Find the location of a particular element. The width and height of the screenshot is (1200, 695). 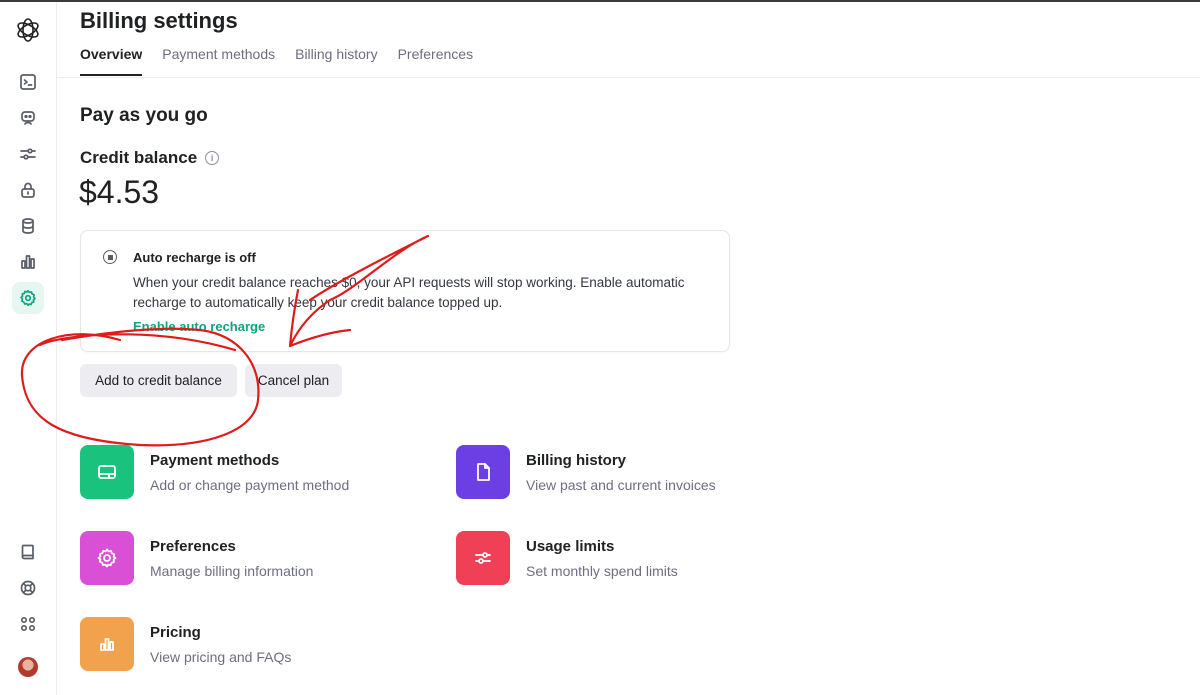

apps-grid-icon is located at coordinates (28, 624).